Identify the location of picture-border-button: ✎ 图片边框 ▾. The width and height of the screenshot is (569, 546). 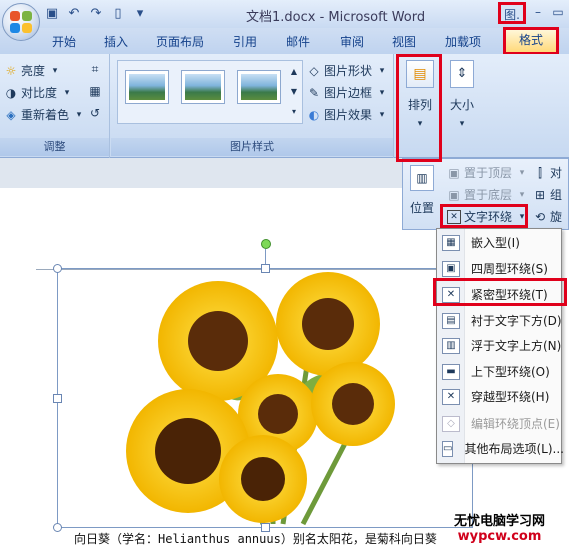
(348, 92).